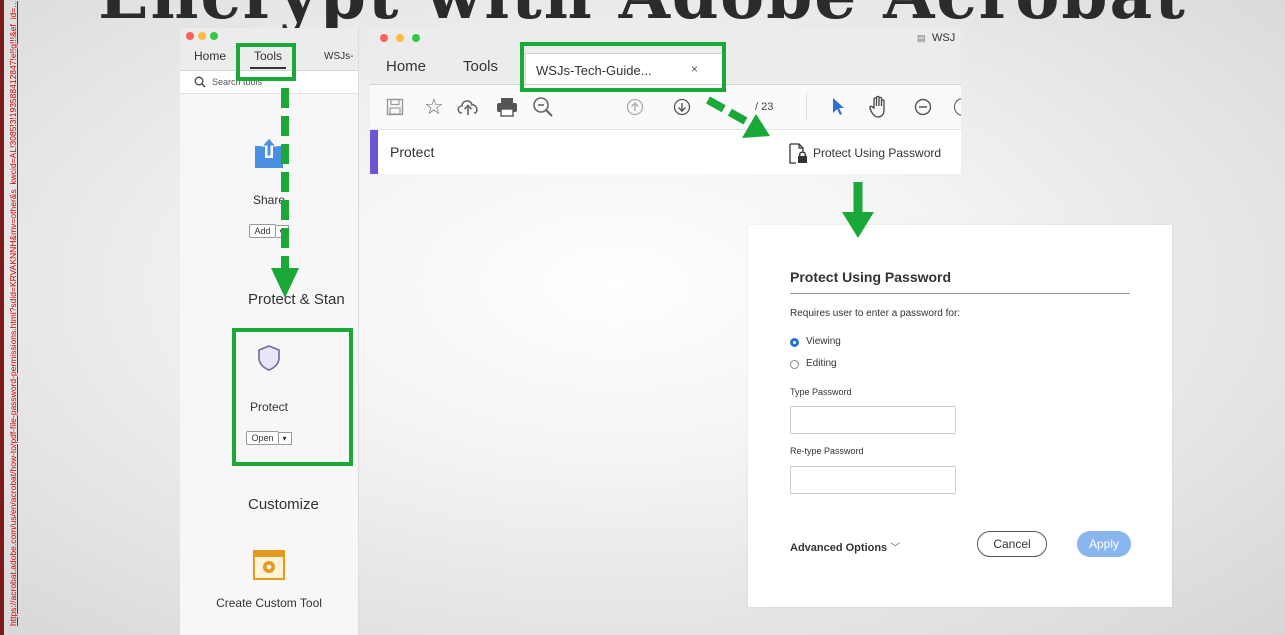 This screenshot has height=635, width=1285. What do you see at coordinates (858, 225) in the screenshot?
I see `arrow-to-dialog-head` at bounding box center [858, 225].